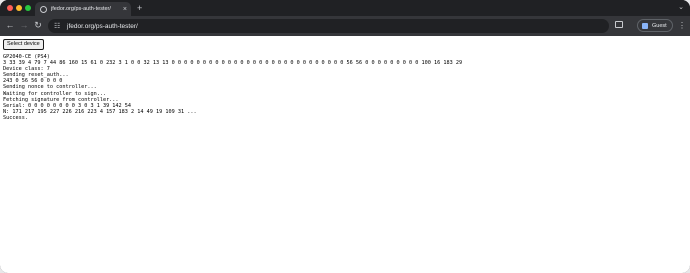 This screenshot has width=690, height=273. What do you see at coordinates (58, 26) in the screenshot?
I see `site-settings-icon: ☷` at bounding box center [58, 26].